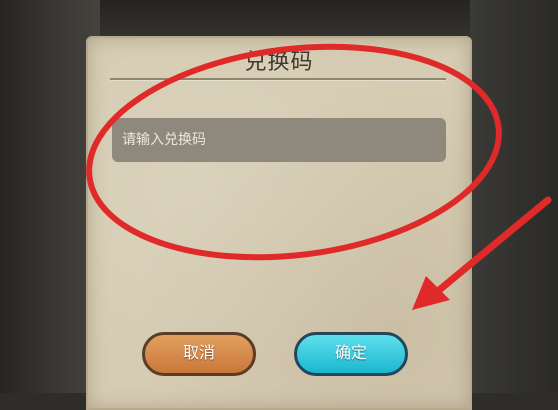 The height and width of the screenshot is (410, 558). What do you see at coordinates (279, 140) in the screenshot?
I see `redeem-code-input` at bounding box center [279, 140].